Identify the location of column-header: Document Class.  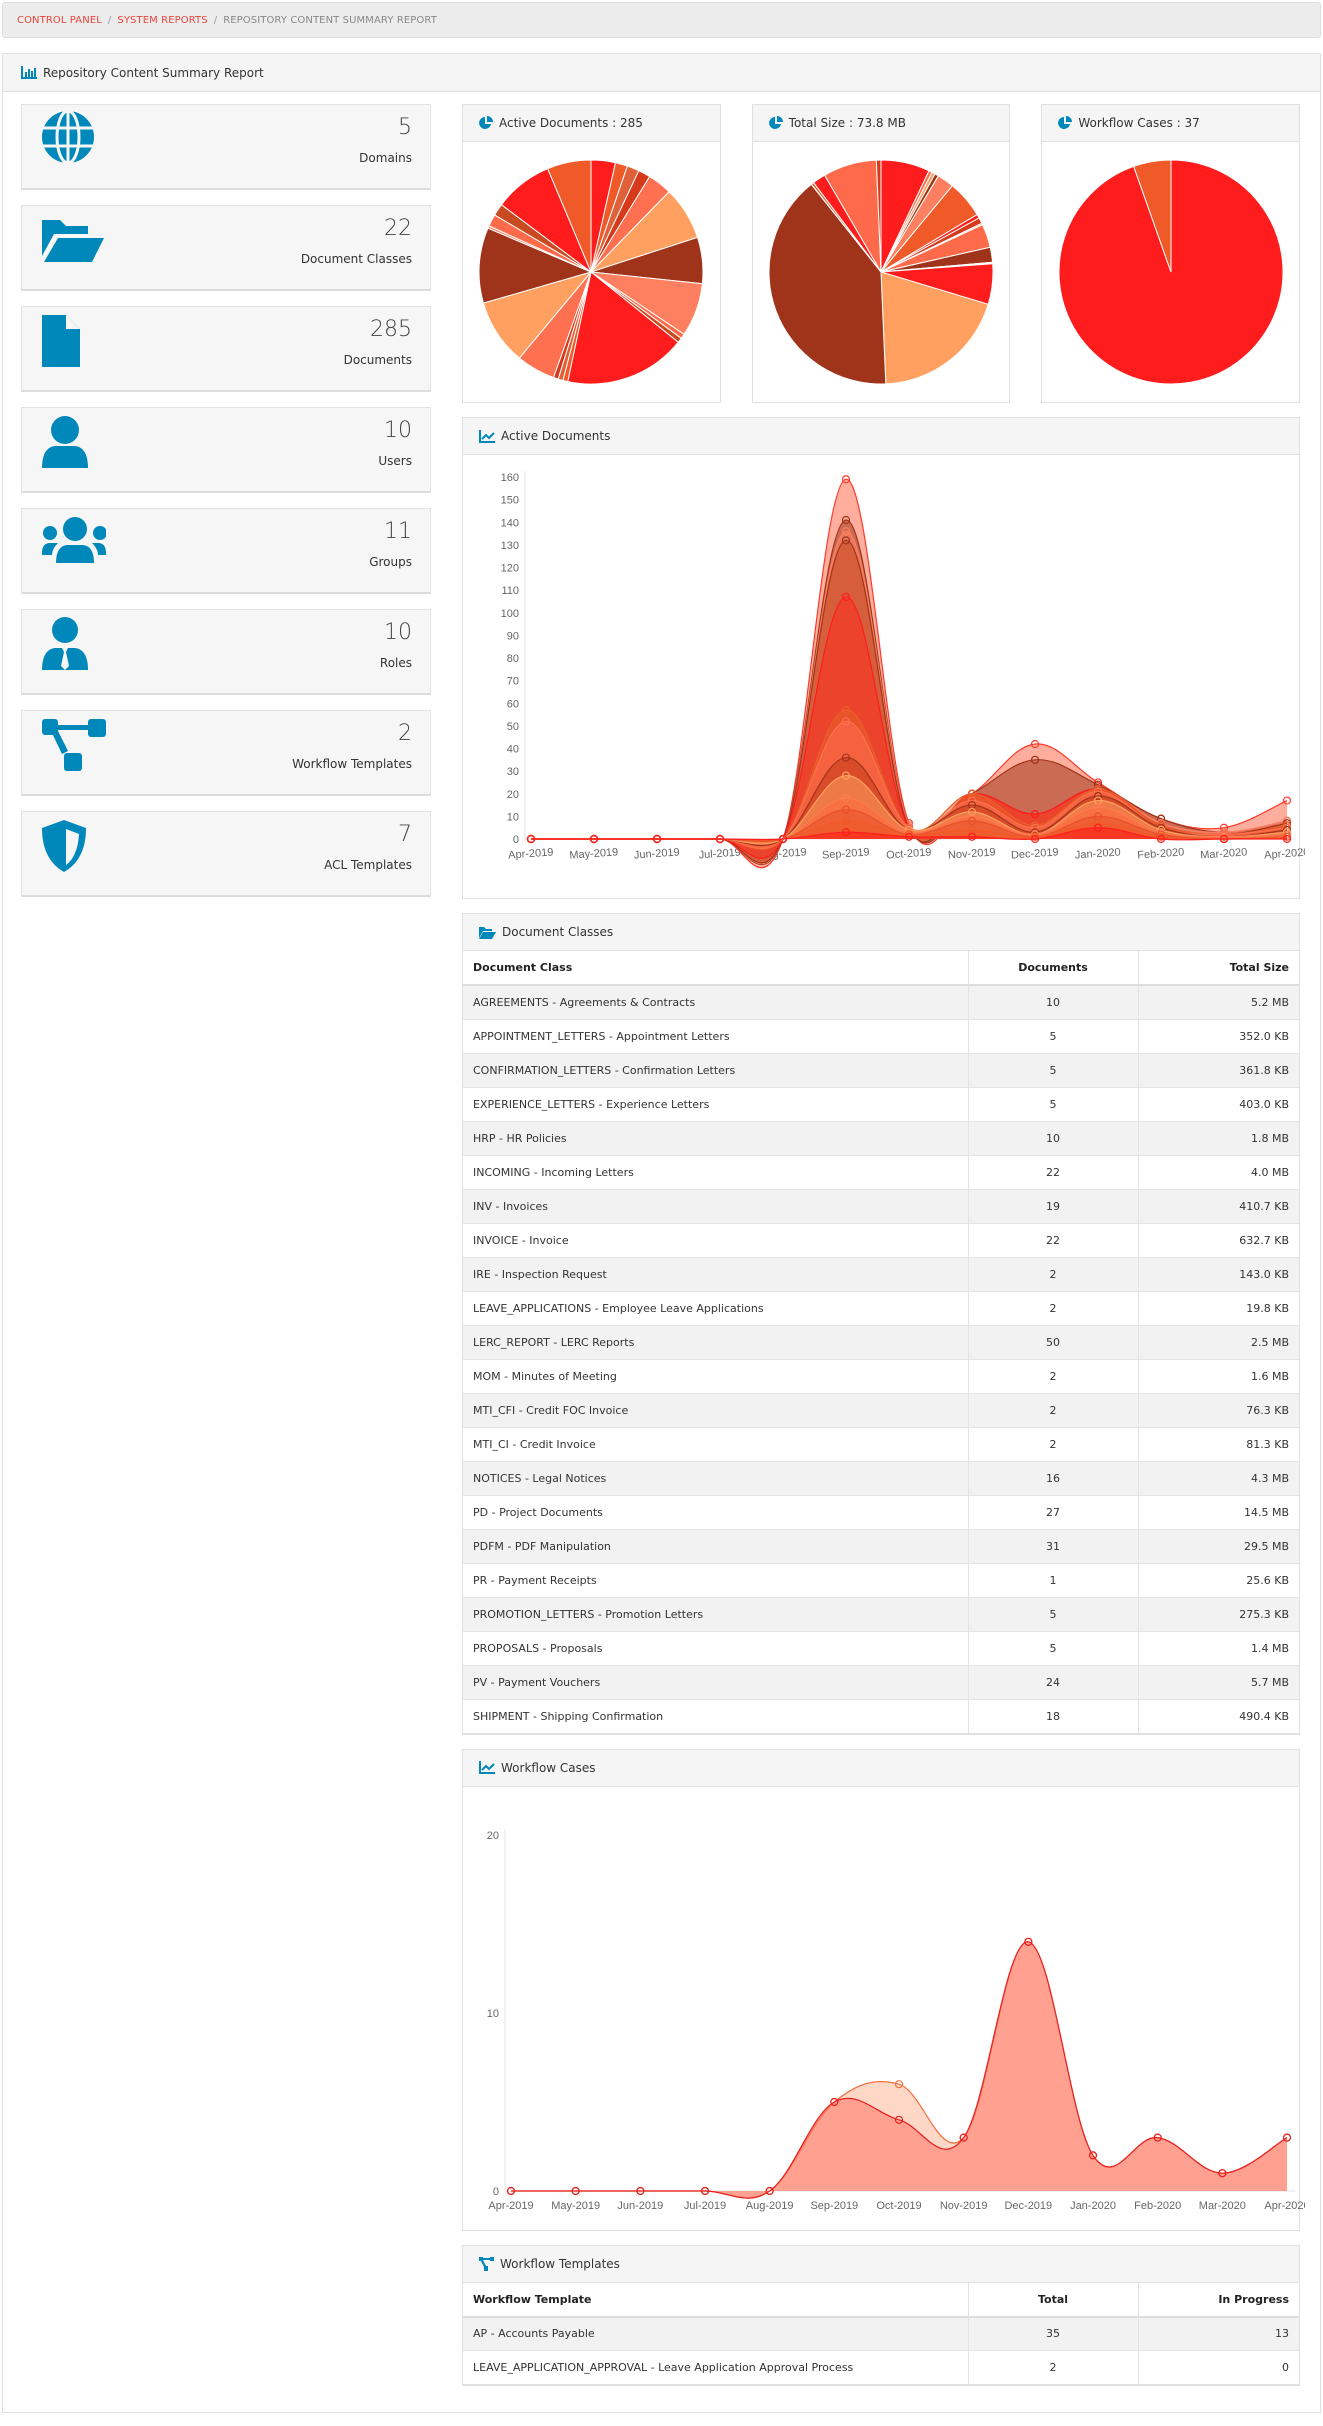
(716, 968).